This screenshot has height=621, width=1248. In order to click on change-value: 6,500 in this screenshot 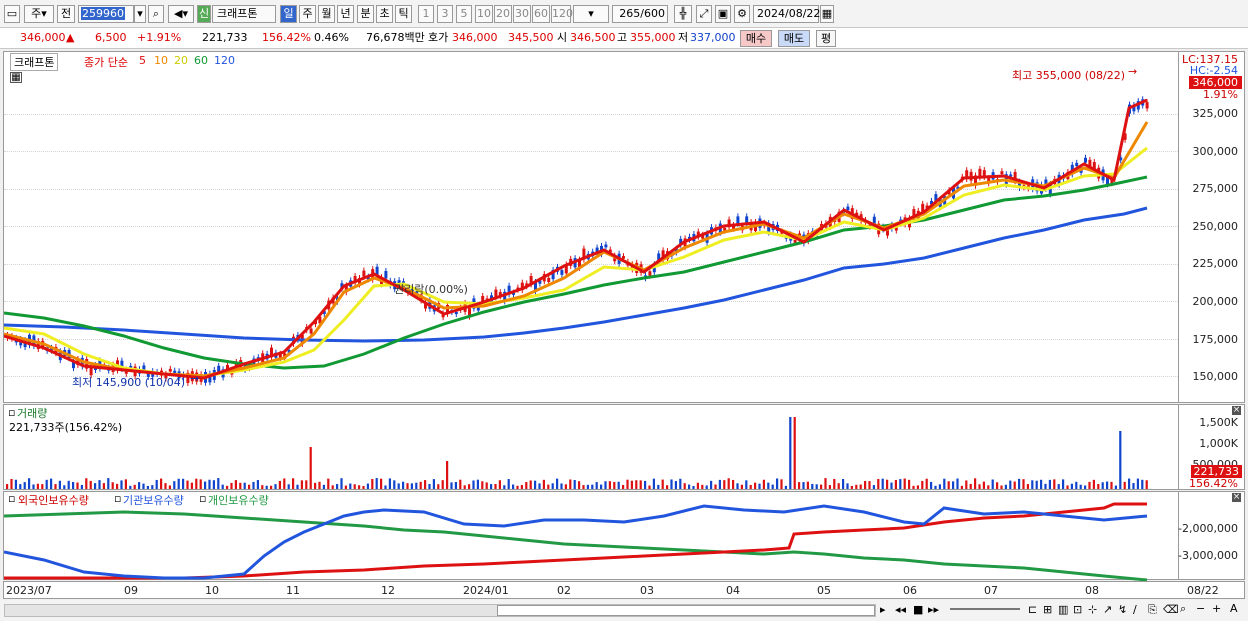, I will do `click(111, 37)`.